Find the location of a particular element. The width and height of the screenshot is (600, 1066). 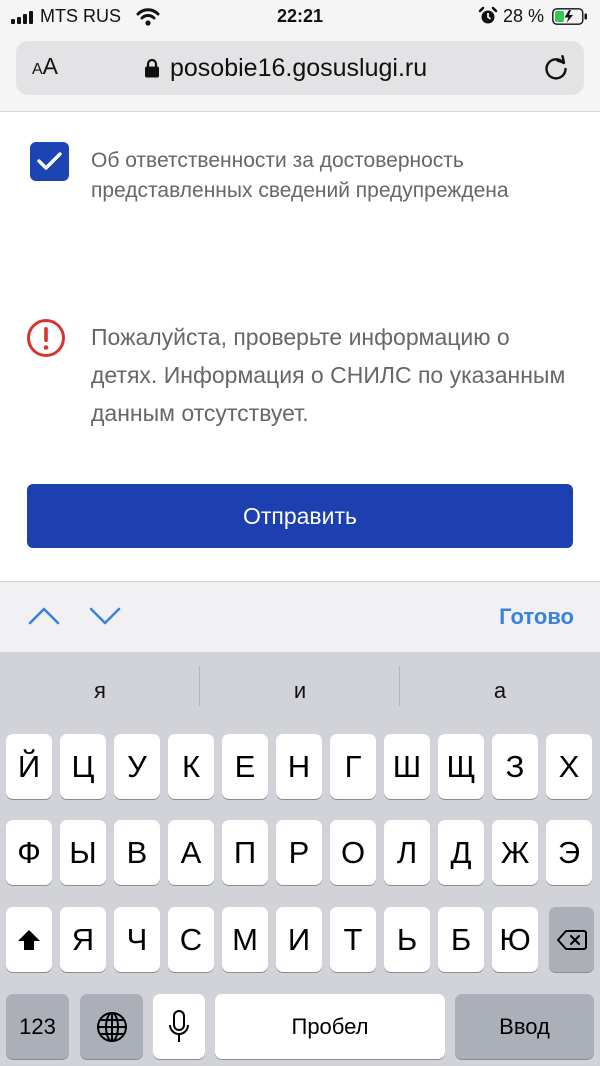

text-size-small-label: A is located at coordinates (37, 69).